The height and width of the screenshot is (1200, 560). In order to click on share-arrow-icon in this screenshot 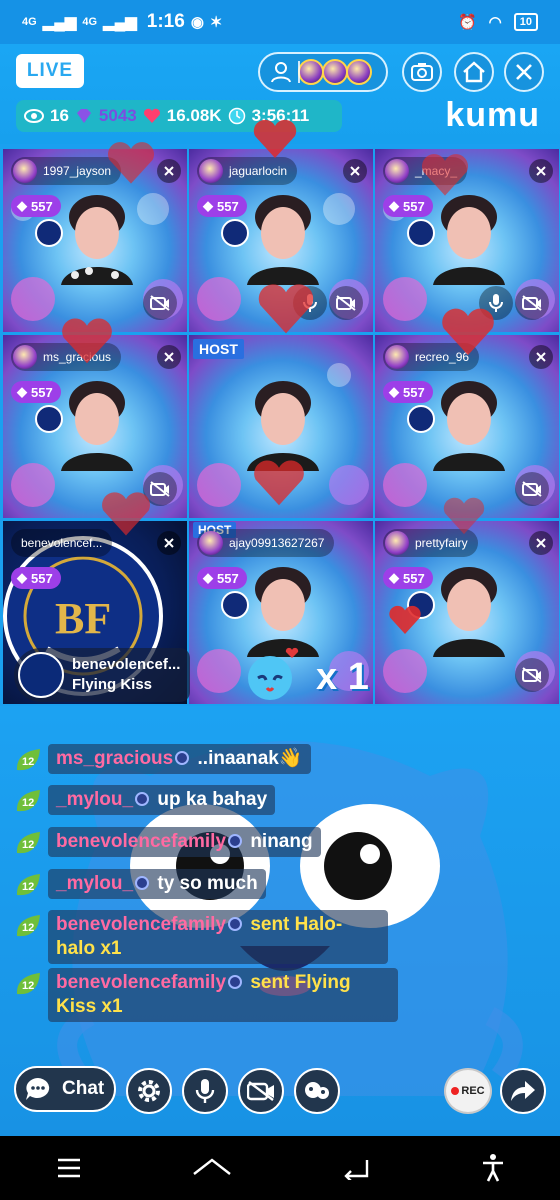, I will do `click(523, 1091)`.